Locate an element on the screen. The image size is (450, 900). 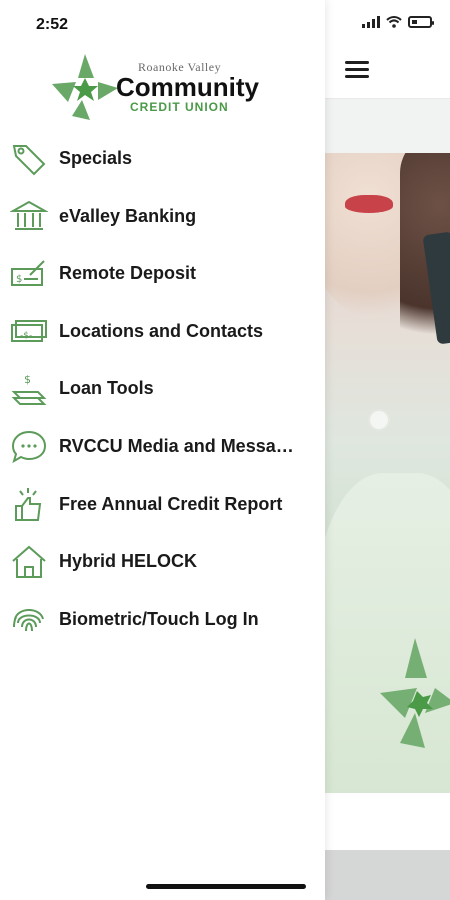
money-bill-icon: -$- is located at coordinates (29, 332).